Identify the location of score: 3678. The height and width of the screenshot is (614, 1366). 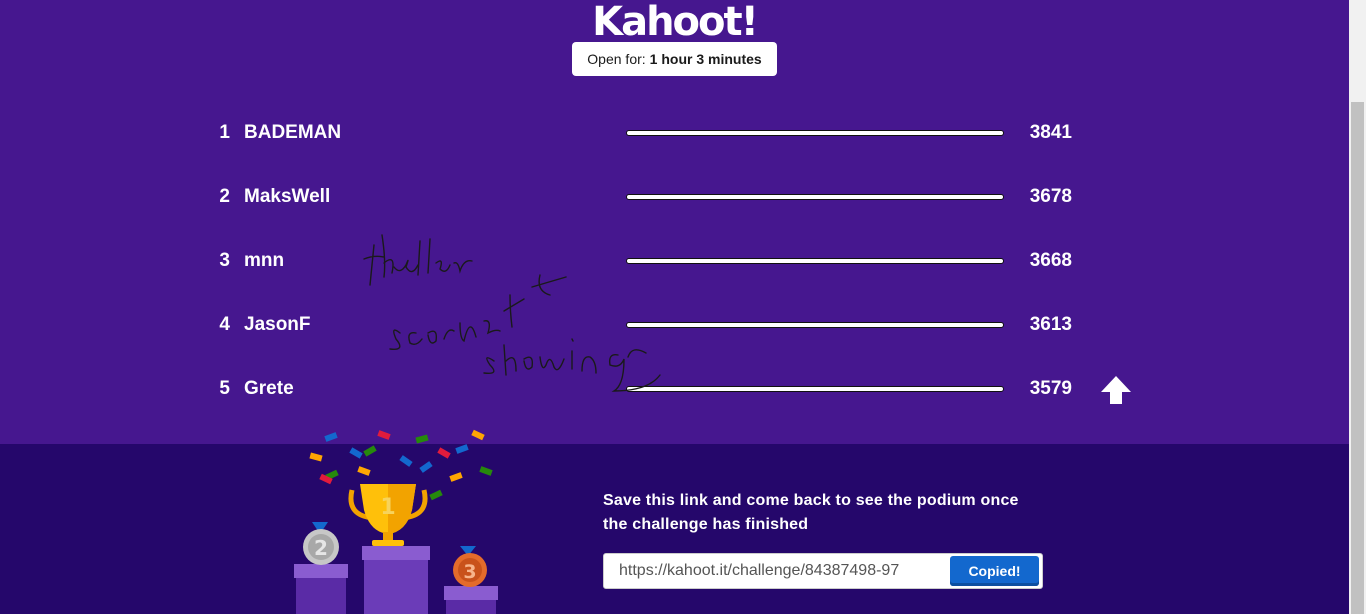
(1050, 196).